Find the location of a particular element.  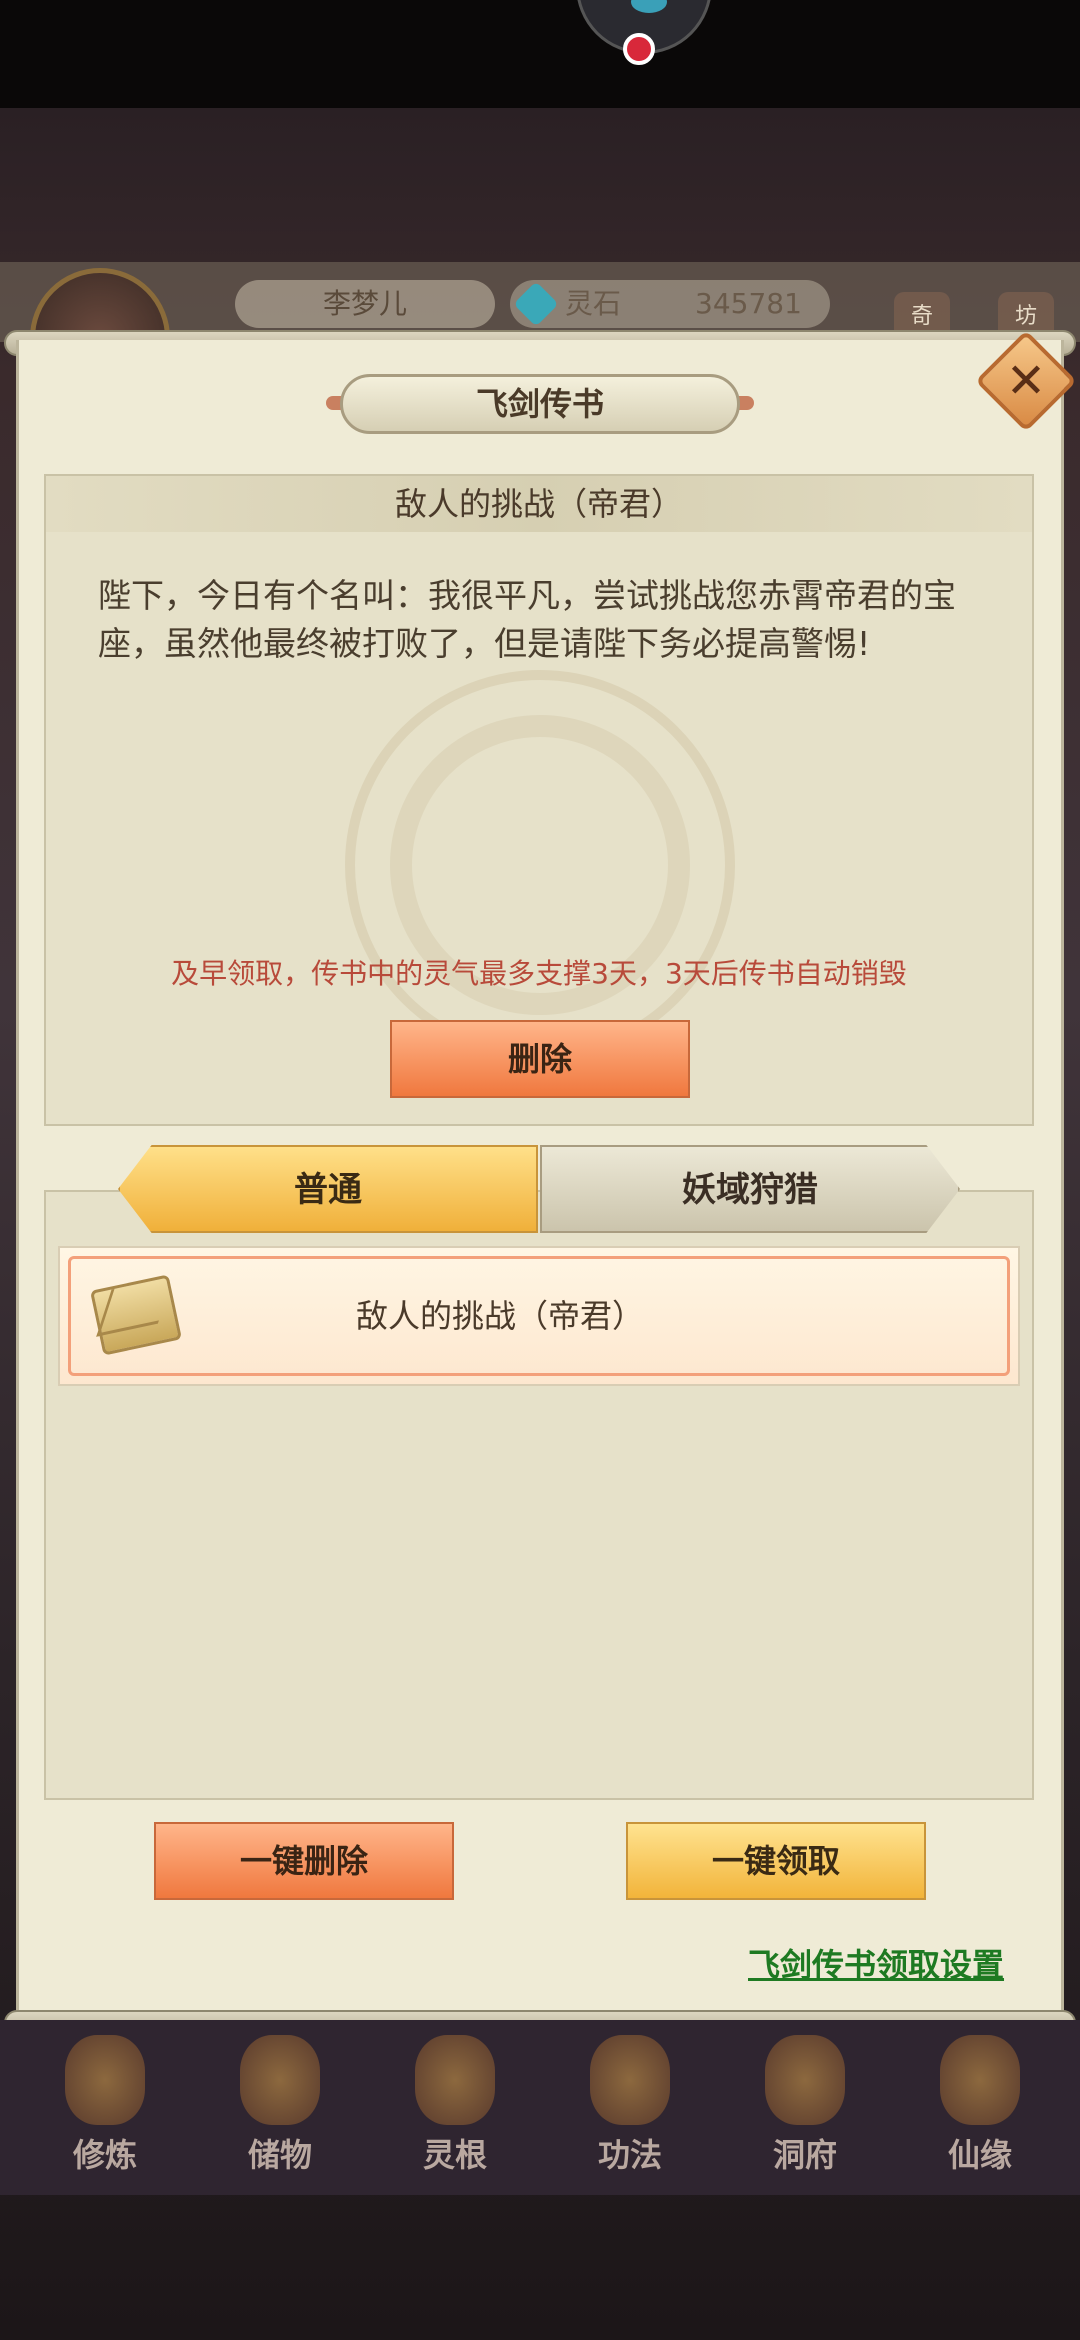

nav-cultivate: 修炼 is located at coordinates (105, 2105).